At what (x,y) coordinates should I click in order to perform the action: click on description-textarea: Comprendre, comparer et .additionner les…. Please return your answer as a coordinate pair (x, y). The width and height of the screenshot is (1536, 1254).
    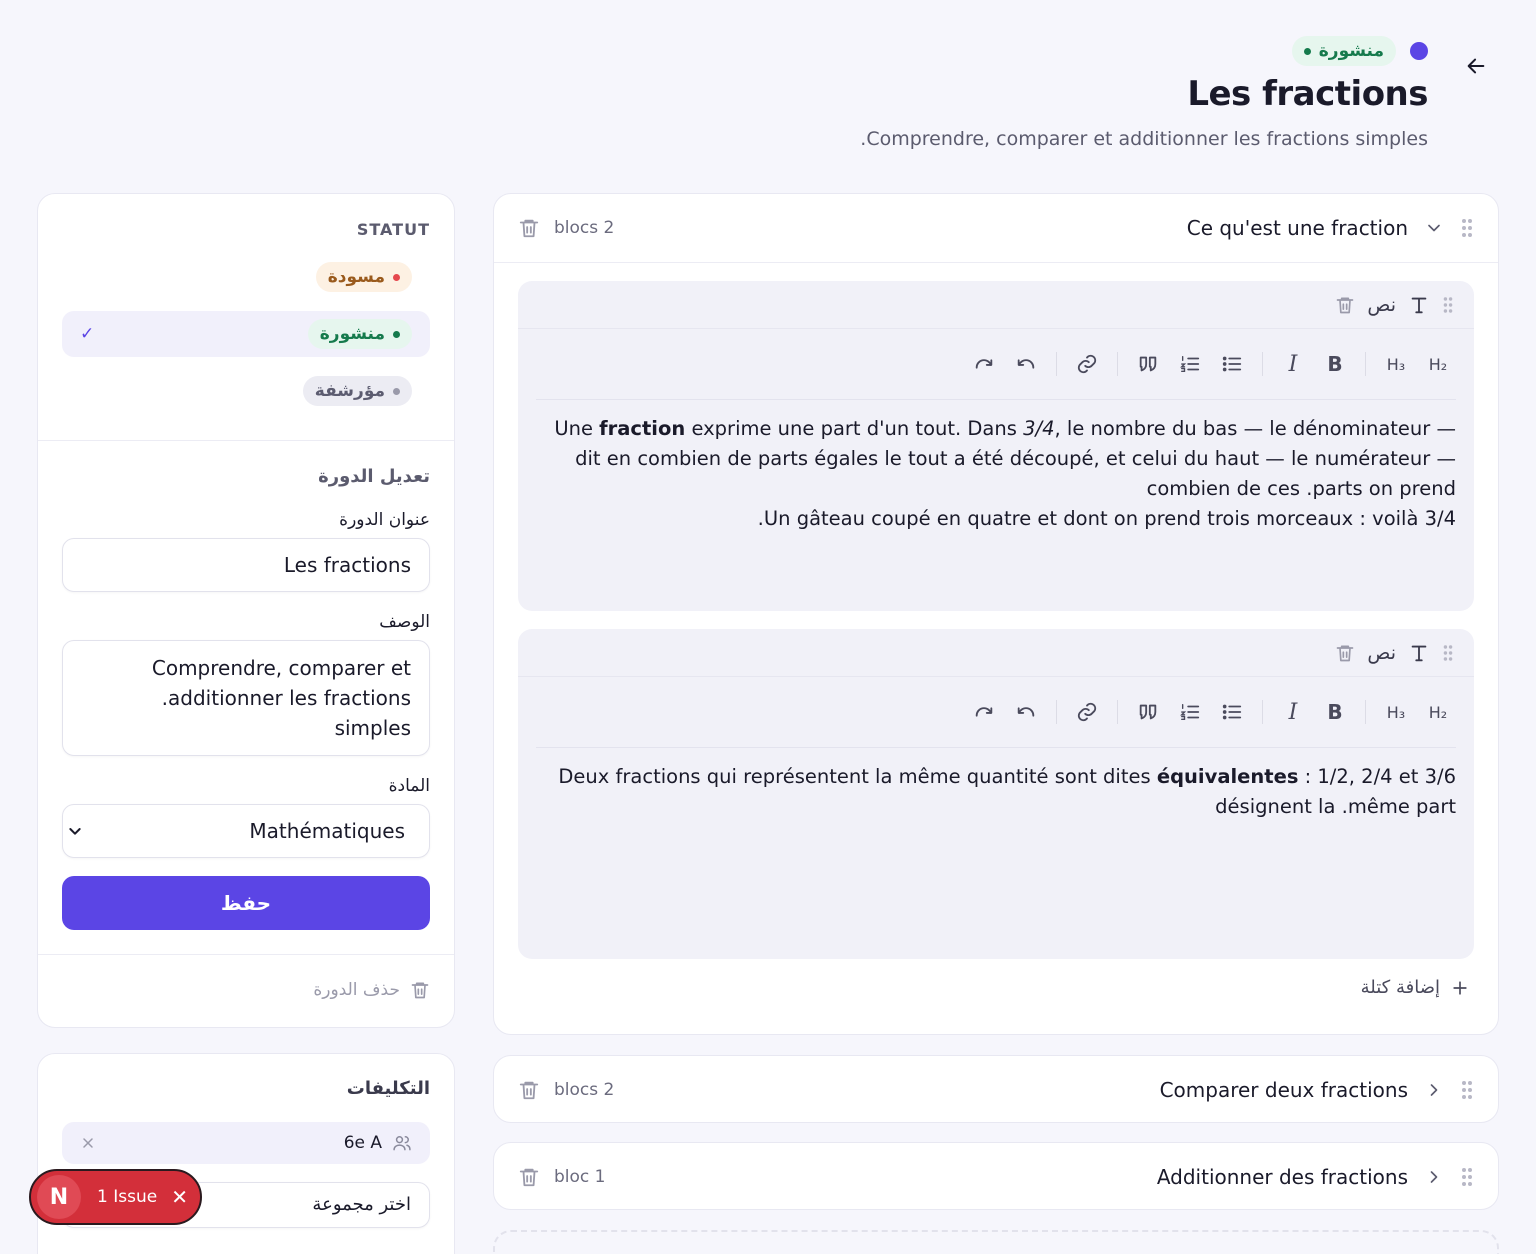
    Looking at the image, I should click on (246, 698).